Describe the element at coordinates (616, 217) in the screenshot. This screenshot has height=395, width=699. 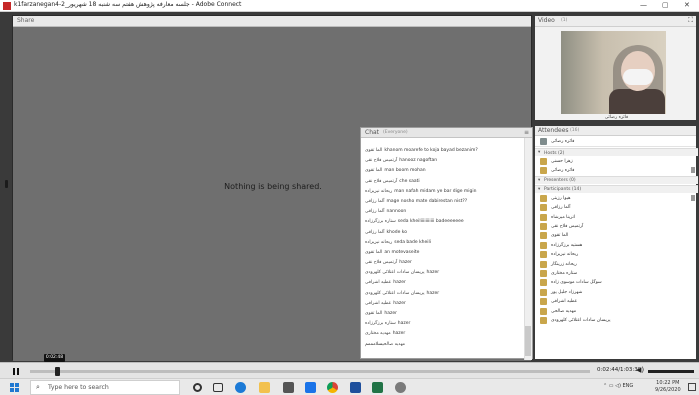
I see `attendee-row: اترینا میرشاه` at that location.